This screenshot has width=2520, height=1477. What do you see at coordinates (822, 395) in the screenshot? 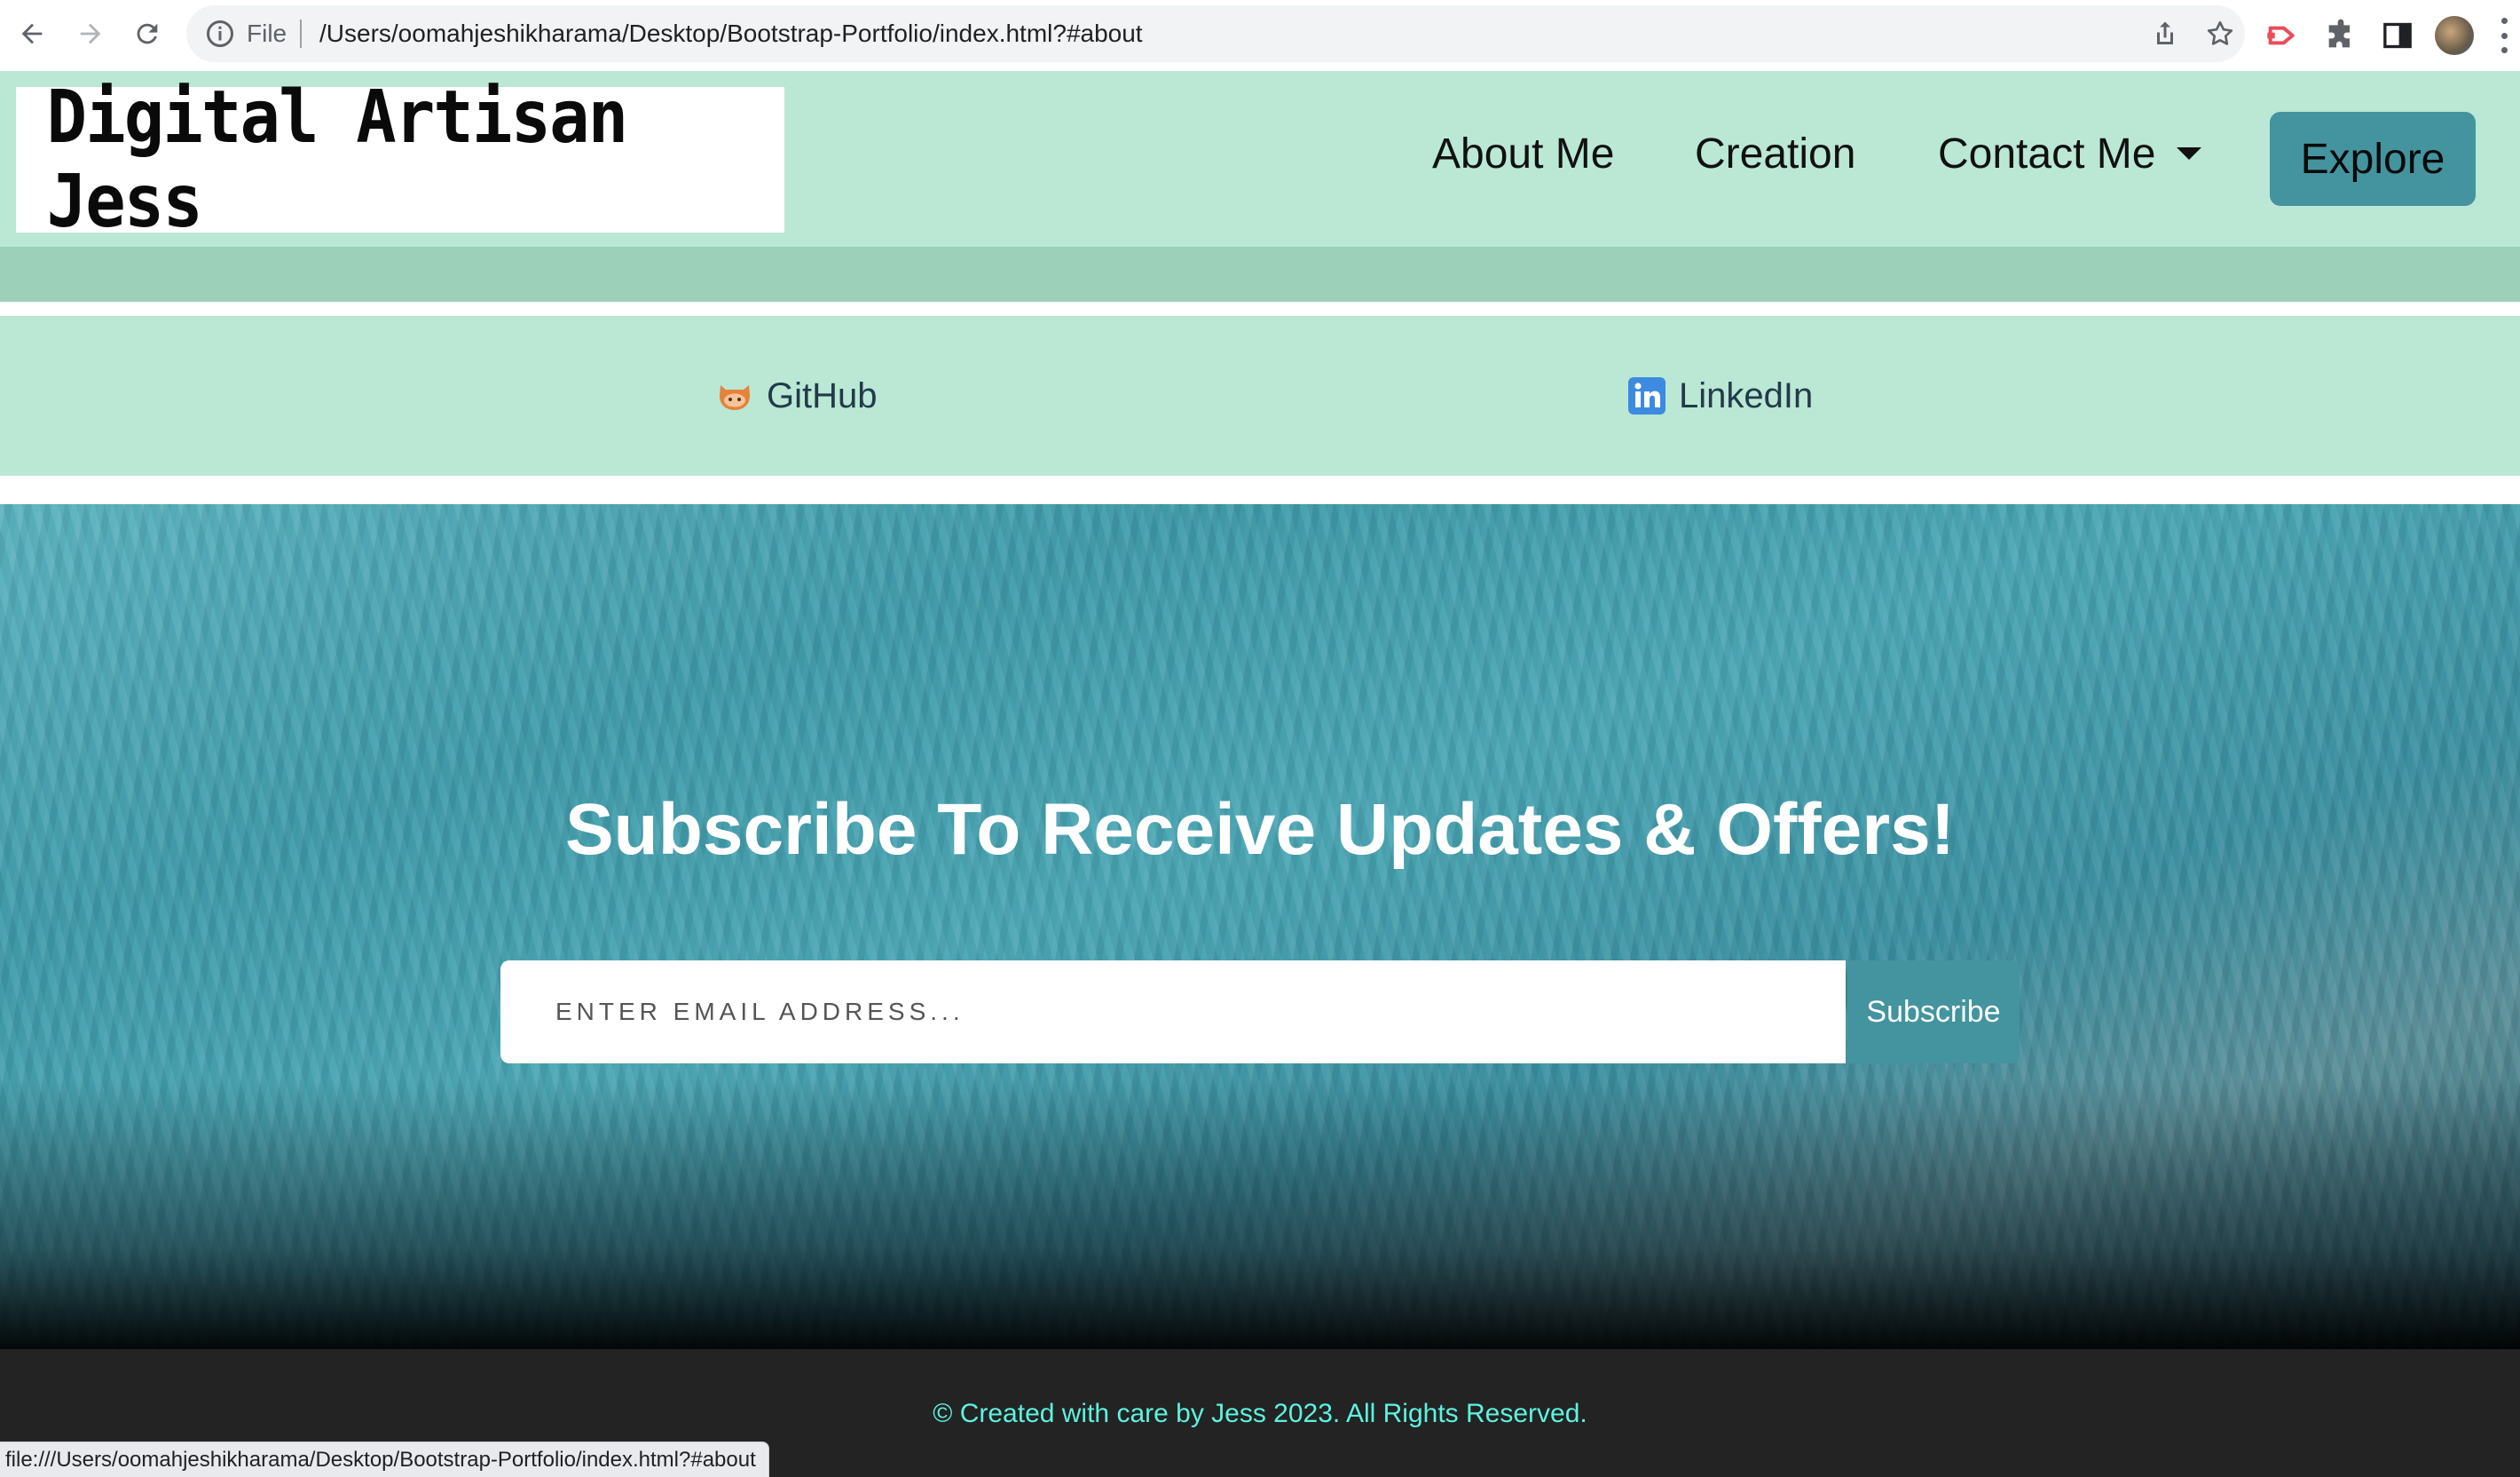
I see `github-label: GitHub` at bounding box center [822, 395].